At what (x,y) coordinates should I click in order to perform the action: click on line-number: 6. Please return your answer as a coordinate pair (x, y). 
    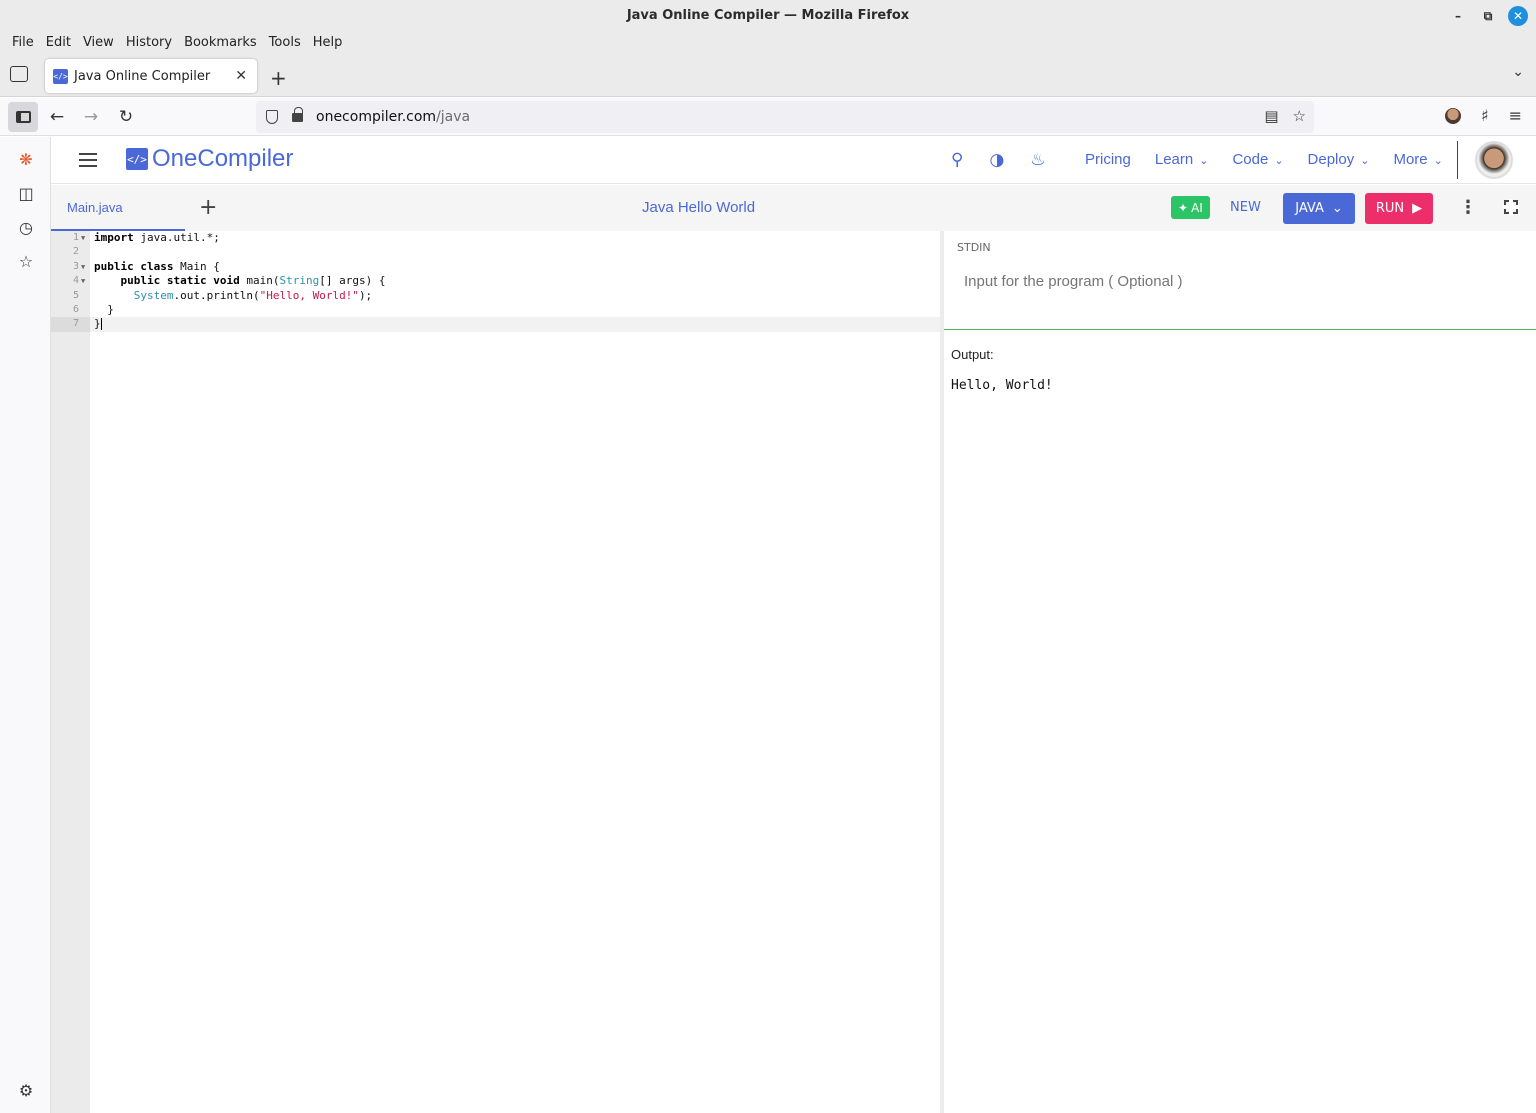
    Looking at the image, I should click on (75, 309).